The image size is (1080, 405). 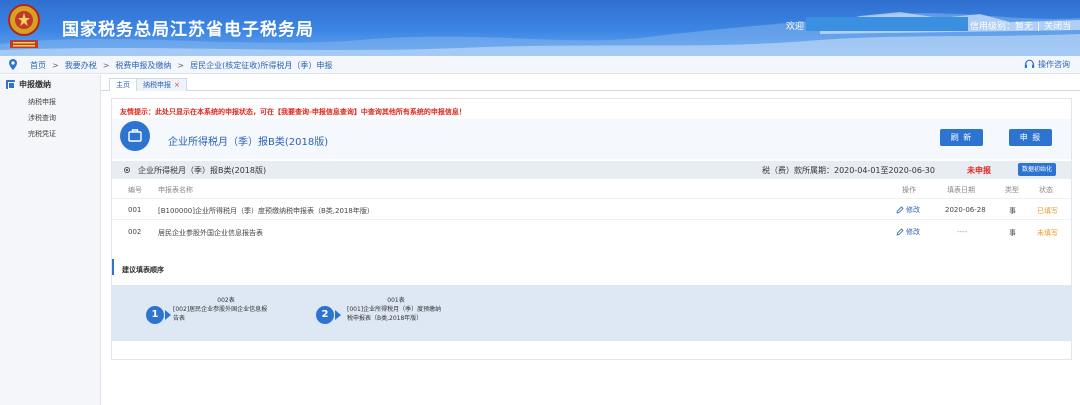 I want to click on col-header-date: 填表日期, so click(x=961, y=190).